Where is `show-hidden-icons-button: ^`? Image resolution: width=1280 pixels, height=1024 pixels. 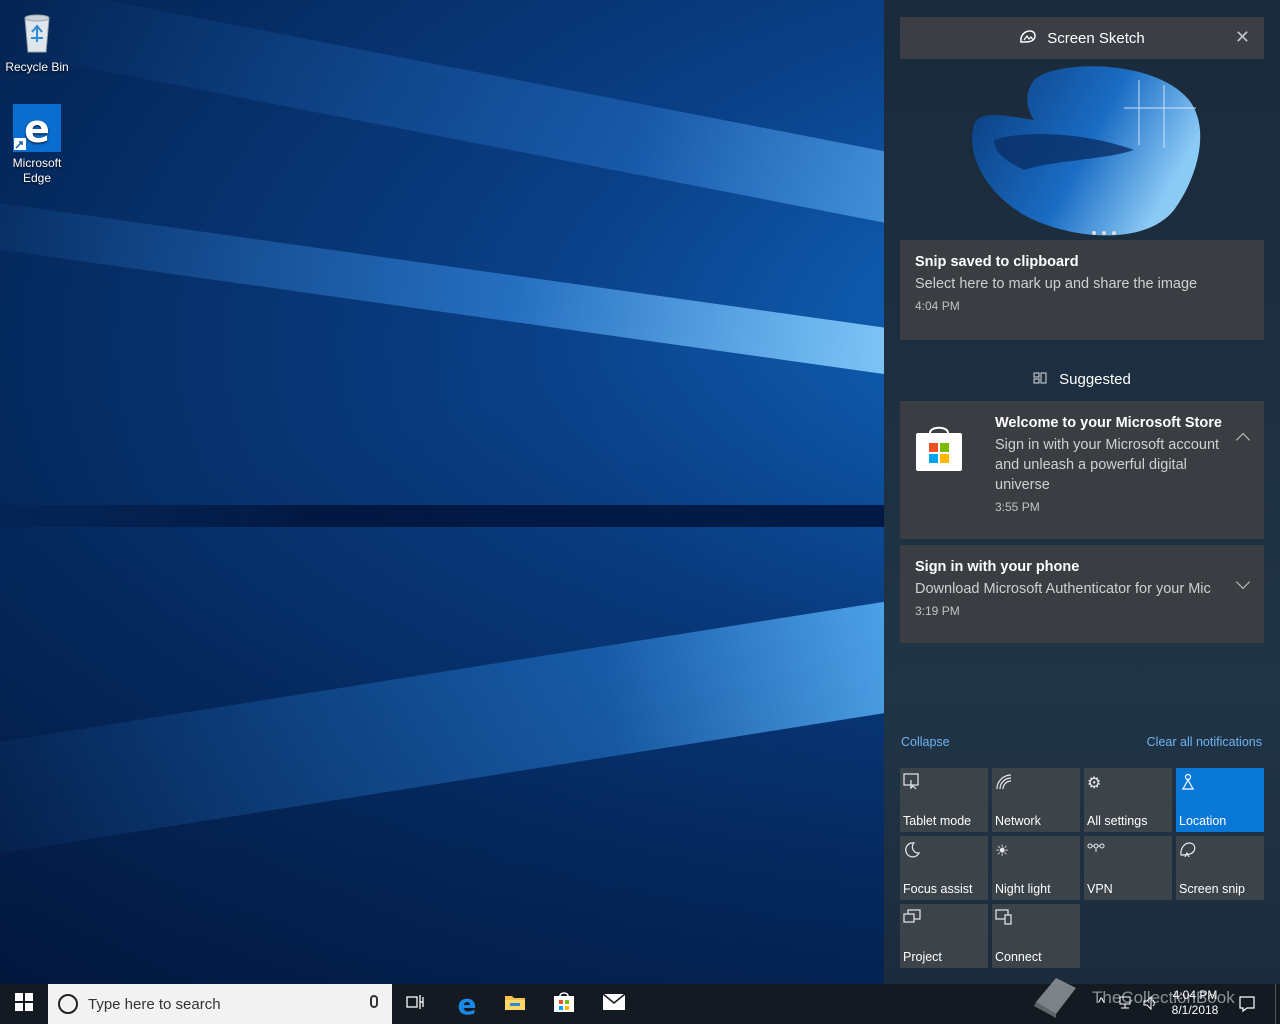
show-hidden-icons-button: ^ is located at coordinates (1101, 1002).